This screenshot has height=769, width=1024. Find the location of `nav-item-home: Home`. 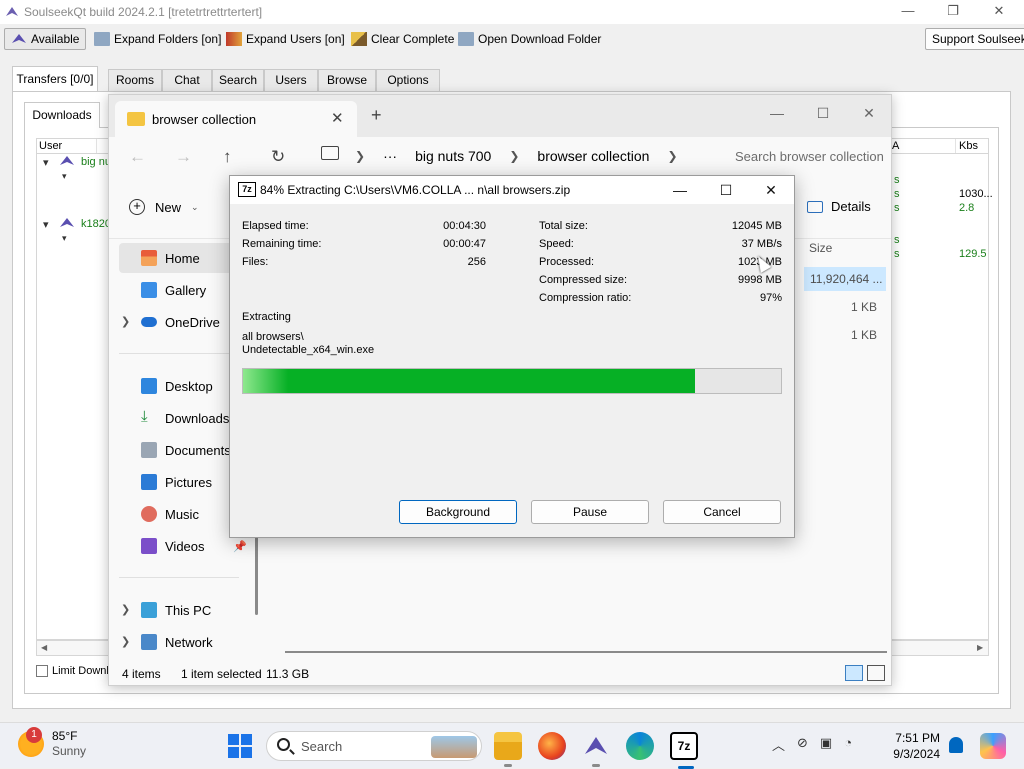

nav-item-home: Home is located at coordinates (182, 258).